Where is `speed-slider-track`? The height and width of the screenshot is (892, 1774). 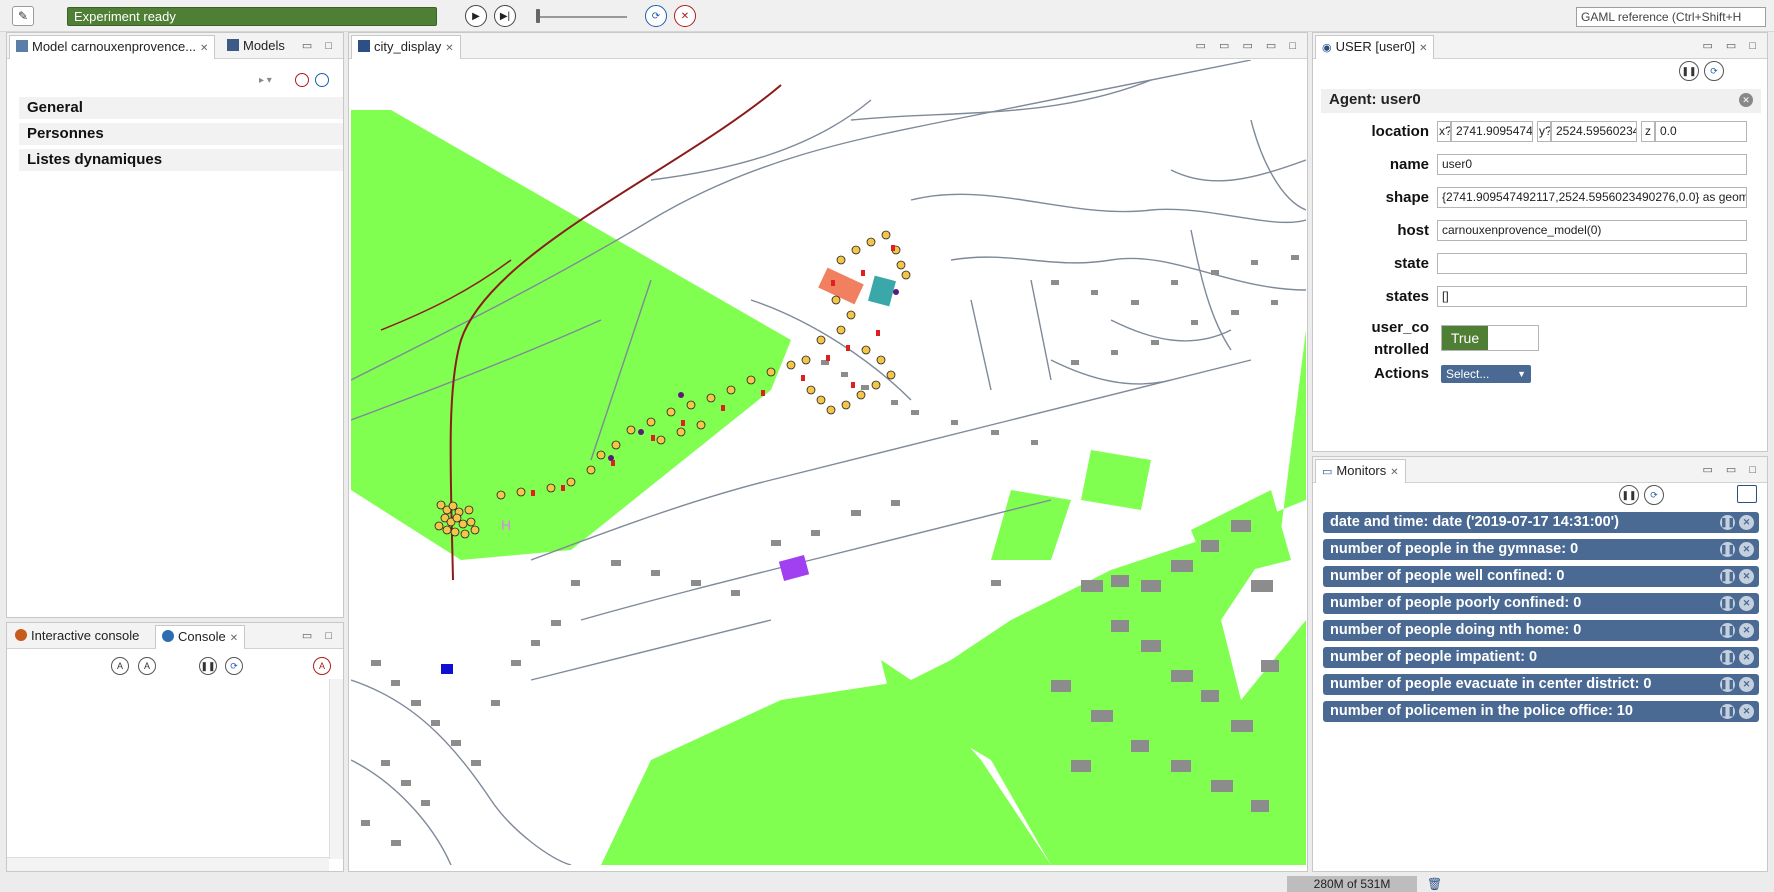 speed-slider-track is located at coordinates (582, 17).